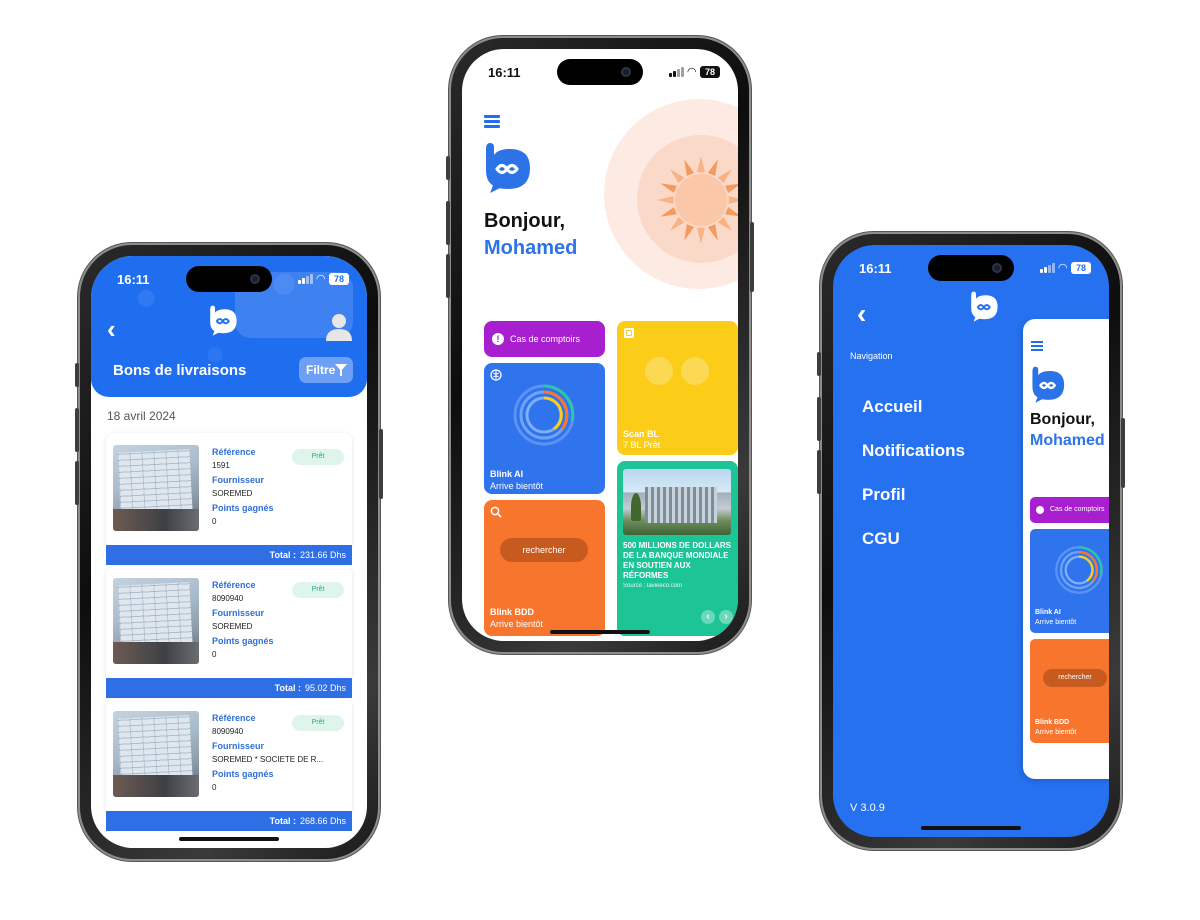 The image size is (1200, 920). I want to click on news-next-button: ›, so click(726, 617).